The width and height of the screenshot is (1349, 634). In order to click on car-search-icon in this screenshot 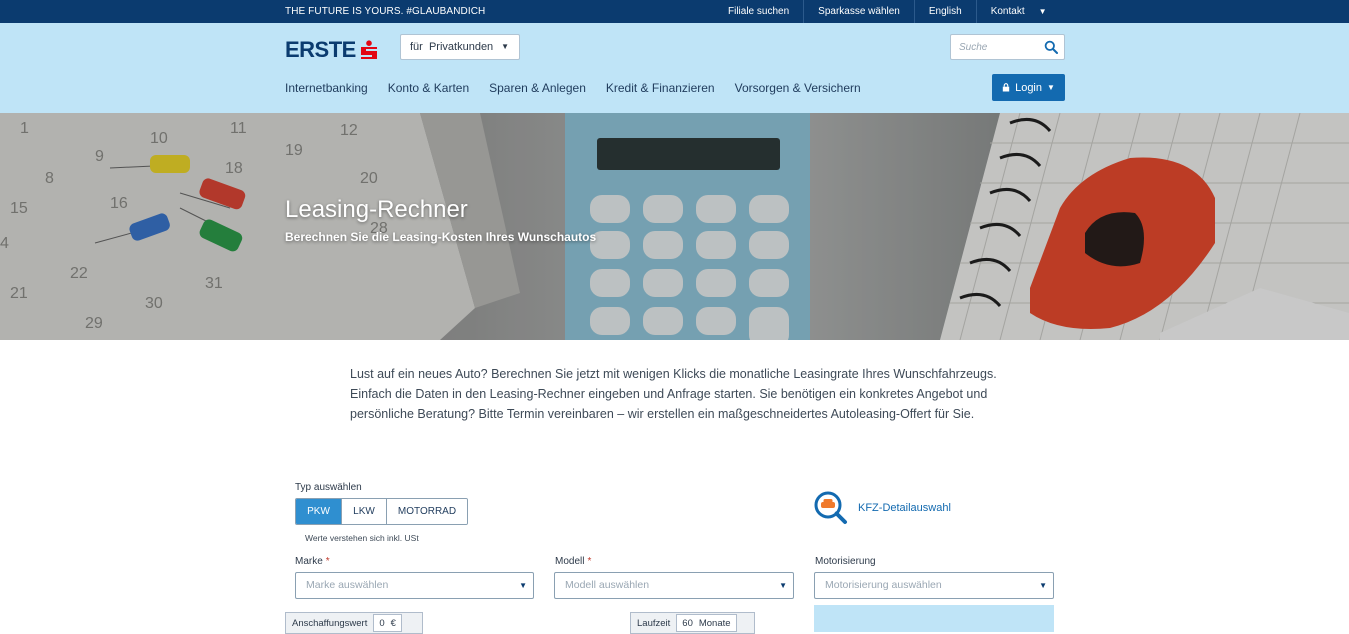, I will do `click(830, 507)`.